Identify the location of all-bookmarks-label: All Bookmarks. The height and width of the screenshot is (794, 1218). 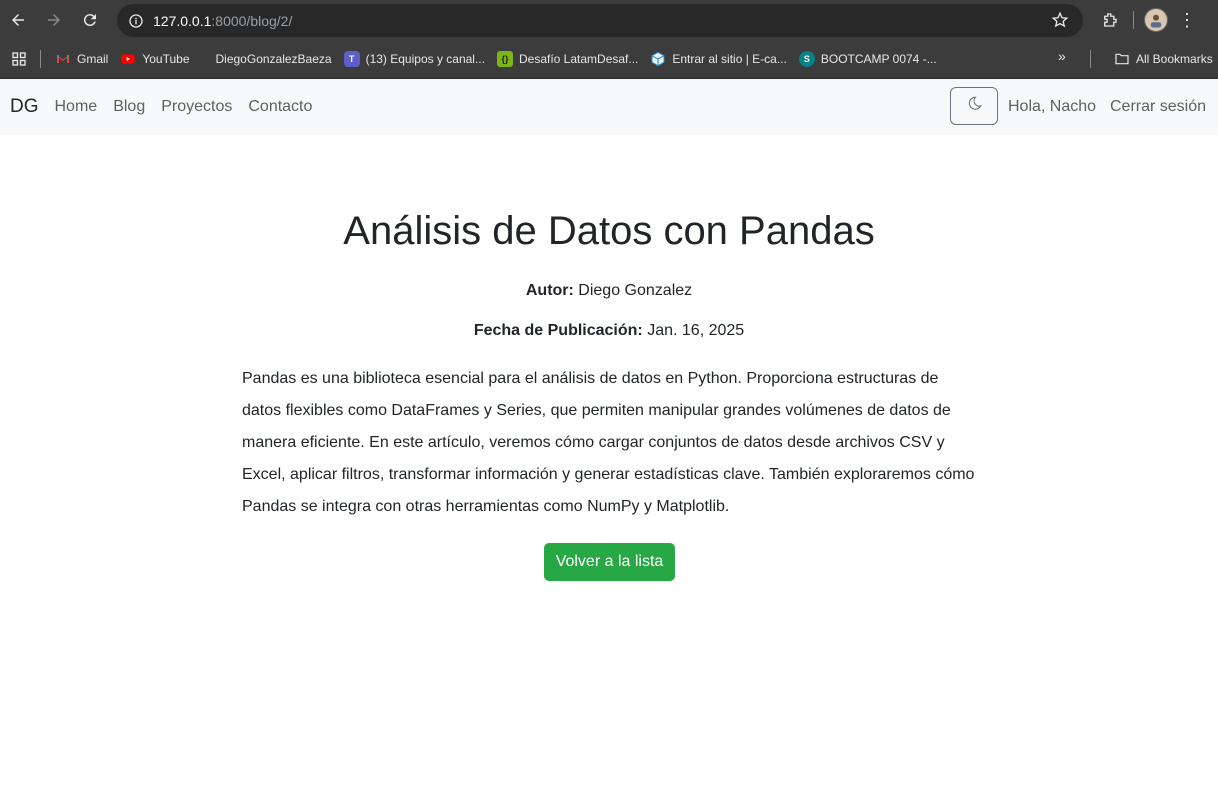
(1174, 59).